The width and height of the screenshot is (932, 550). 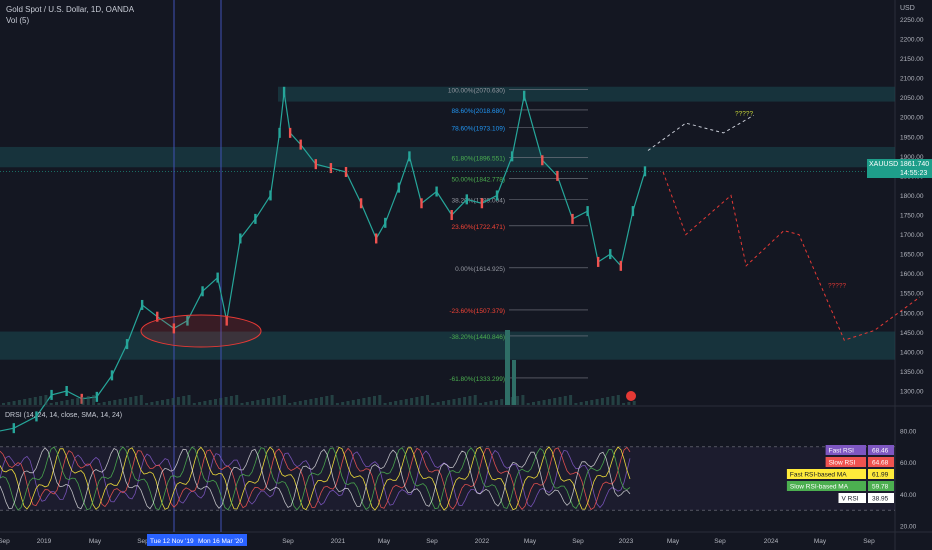 What do you see at coordinates (842, 463) in the screenshot?
I see `legend-label-1: Slow RSI` at bounding box center [842, 463].